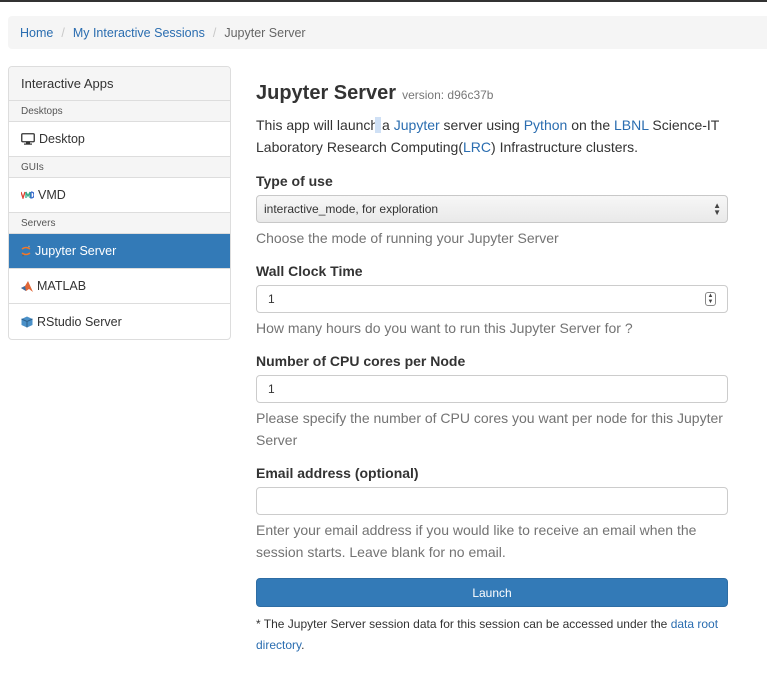 This screenshot has width=767, height=681. I want to click on sidebar-item-desktop: Desktop, so click(119, 139).